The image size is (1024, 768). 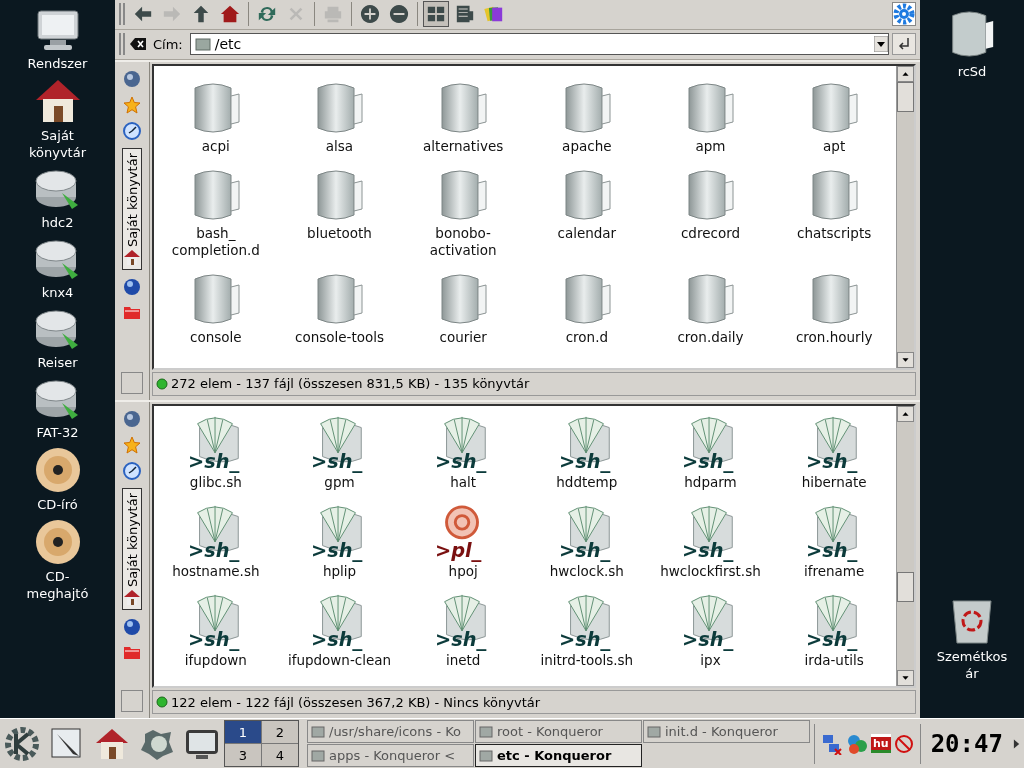 What do you see at coordinates (966, 743) in the screenshot?
I see `clock: 20:47` at bounding box center [966, 743].